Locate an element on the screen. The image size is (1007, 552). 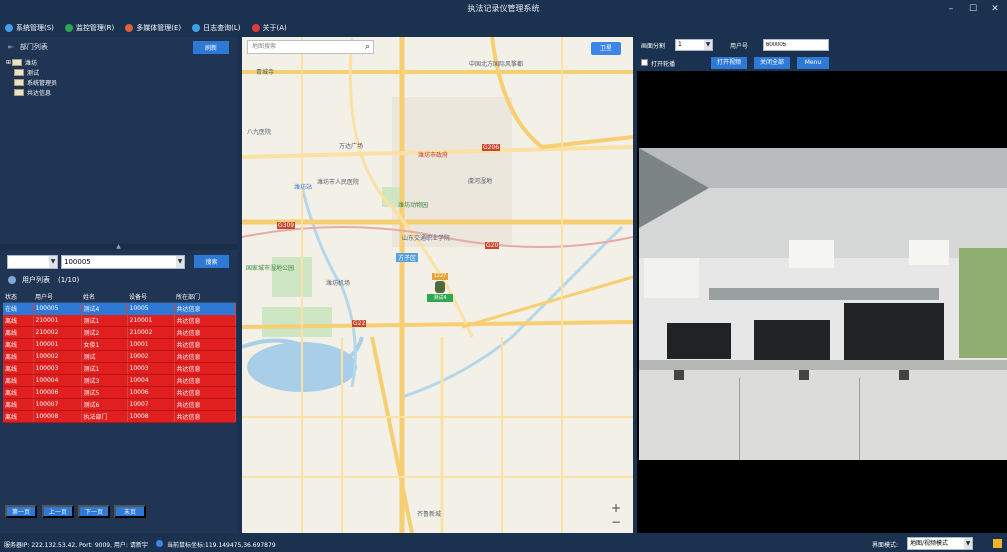
col-dept: 所在部门 is located at coordinates (205, 297).